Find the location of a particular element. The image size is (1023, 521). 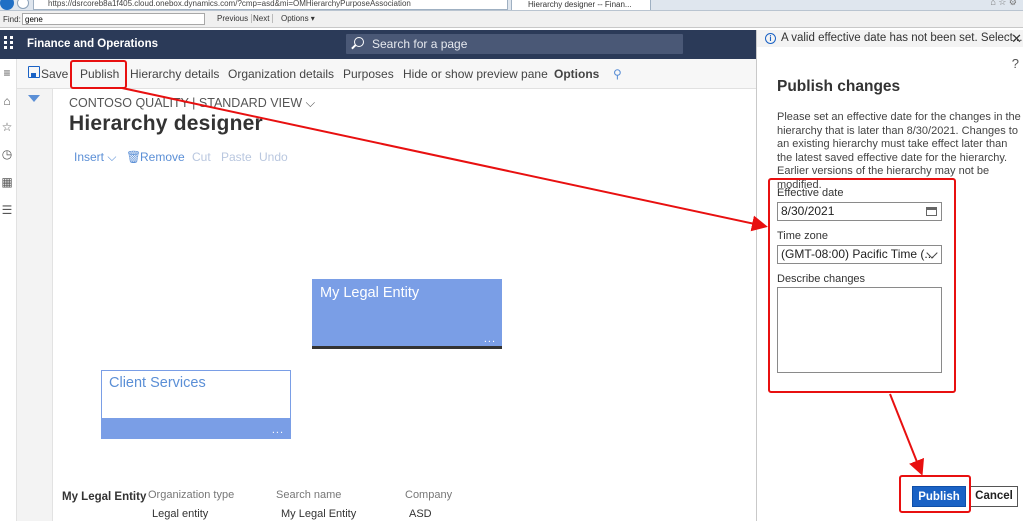

help-icon: ? is located at coordinates (1015, 63).